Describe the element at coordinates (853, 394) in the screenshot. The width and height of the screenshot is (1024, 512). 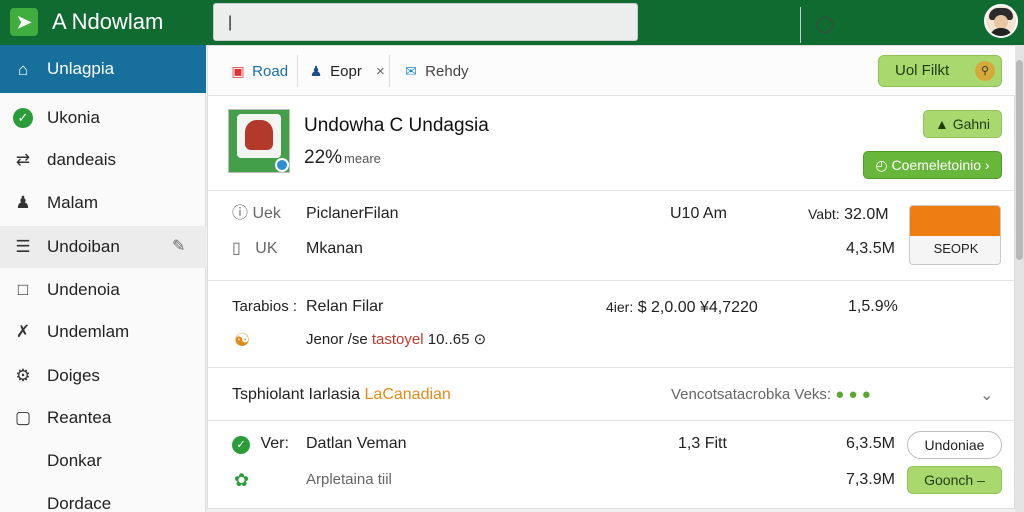
I see `status-dots-icon: ● ● ●` at that location.